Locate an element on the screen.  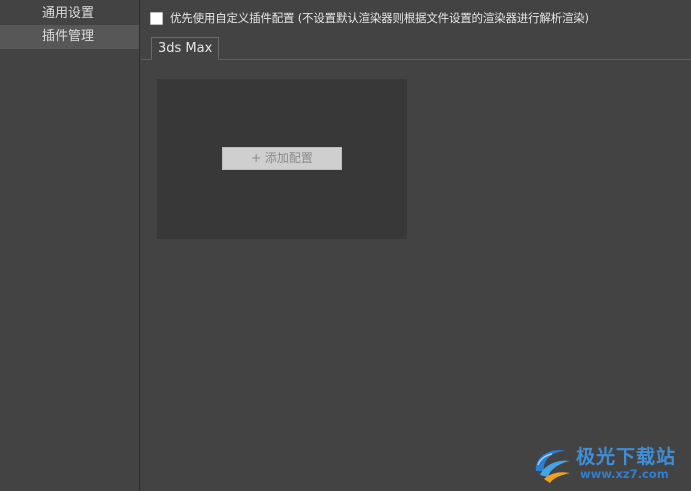
watermark: 极光下载站 www.xz7.com is located at coordinates (609, 464).